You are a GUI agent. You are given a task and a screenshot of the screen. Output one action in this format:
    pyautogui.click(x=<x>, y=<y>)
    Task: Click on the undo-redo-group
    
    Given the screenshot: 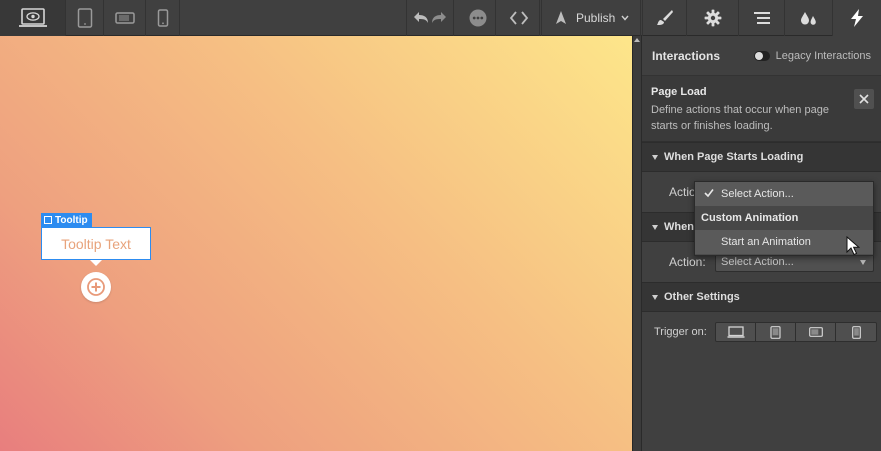 What is the action you would take?
    pyautogui.click(x=430, y=18)
    